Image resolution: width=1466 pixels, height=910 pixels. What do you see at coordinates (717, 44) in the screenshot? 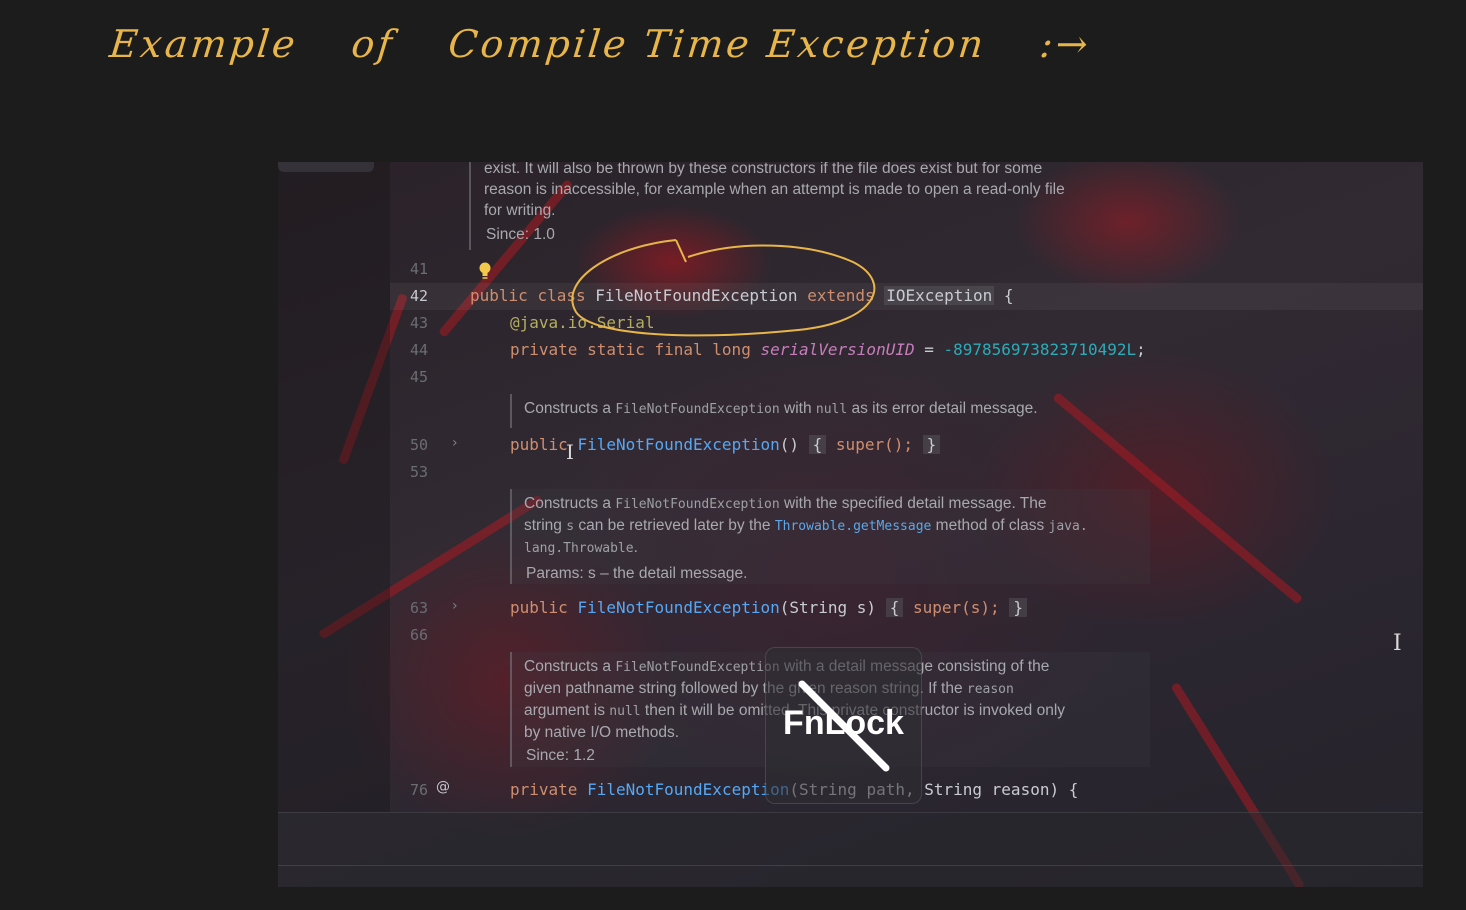
I see `hw-word-compile-time-exception: Compile Time Exception` at bounding box center [717, 44].